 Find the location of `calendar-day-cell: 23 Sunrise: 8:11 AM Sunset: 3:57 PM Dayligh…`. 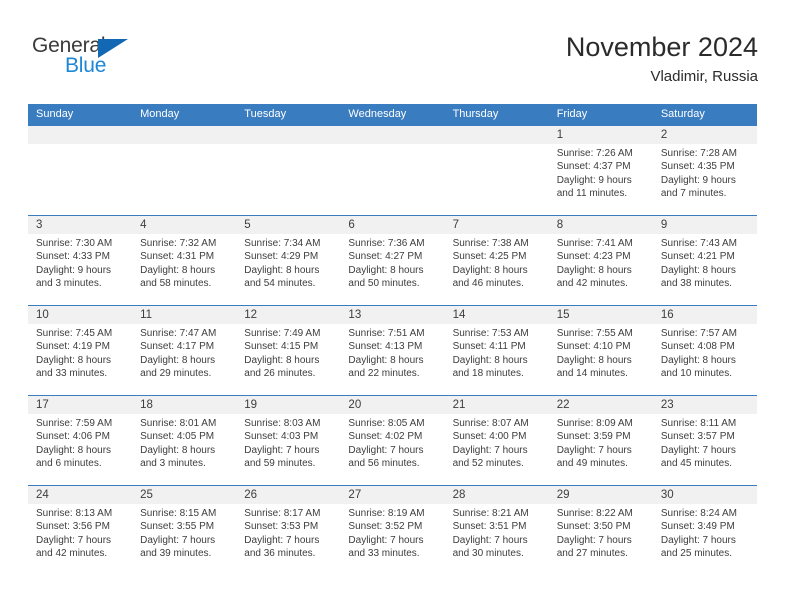

calendar-day-cell: 23 Sunrise: 8:11 AM Sunset: 3:57 PM Dayligh… is located at coordinates (704, 440).